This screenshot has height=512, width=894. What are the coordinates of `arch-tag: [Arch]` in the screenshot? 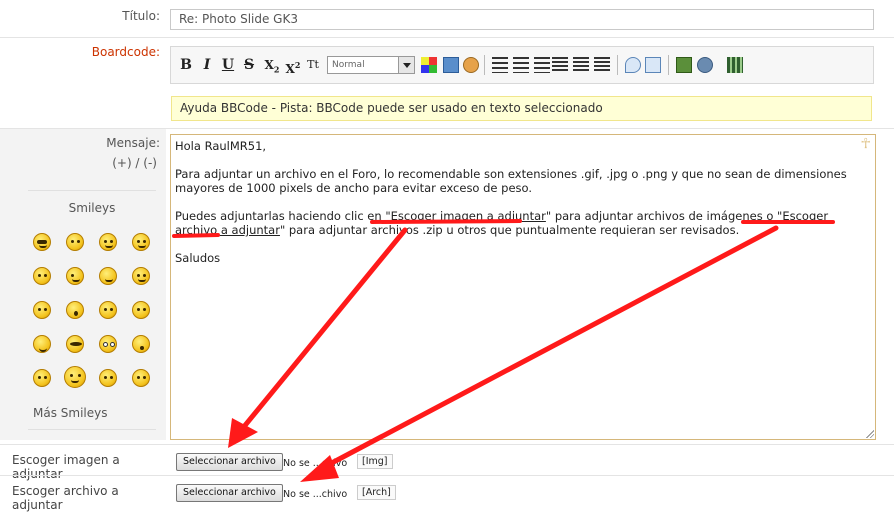 It's located at (376, 492).